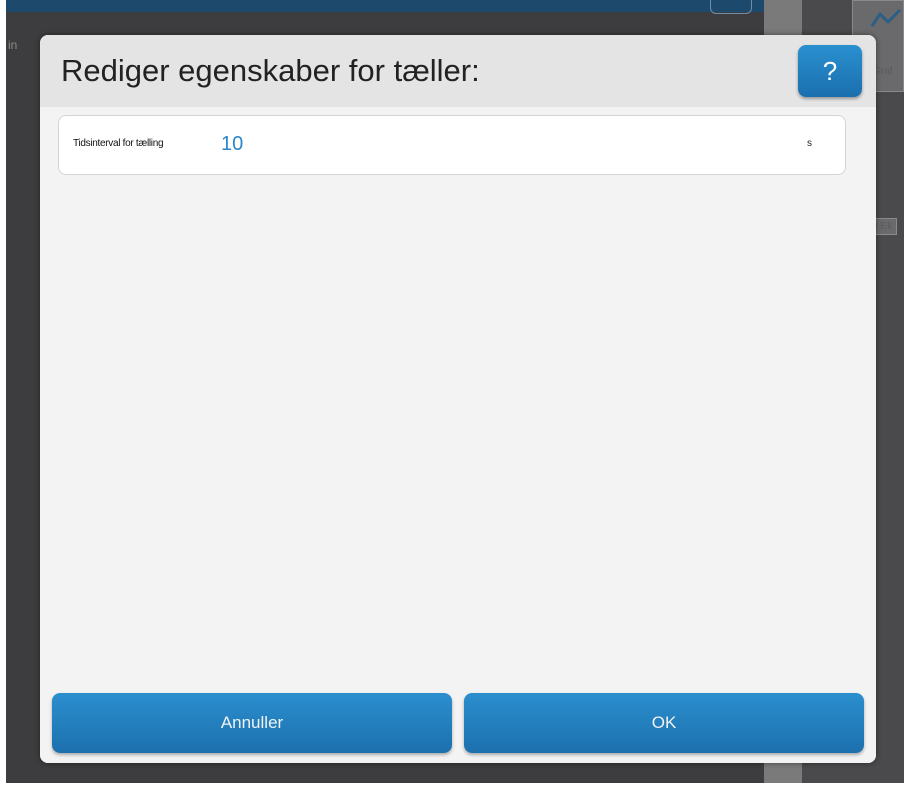 This screenshot has width=904, height=791. What do you see at coordinates (809, 143) in the screenshot?
I see `time-interval-unit: s` at bounding box center [809, 143].